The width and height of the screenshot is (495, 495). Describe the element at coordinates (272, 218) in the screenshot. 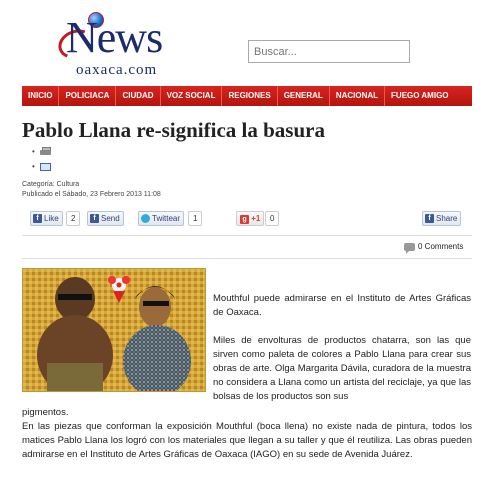

I see `gplus-count: 0` at that location.